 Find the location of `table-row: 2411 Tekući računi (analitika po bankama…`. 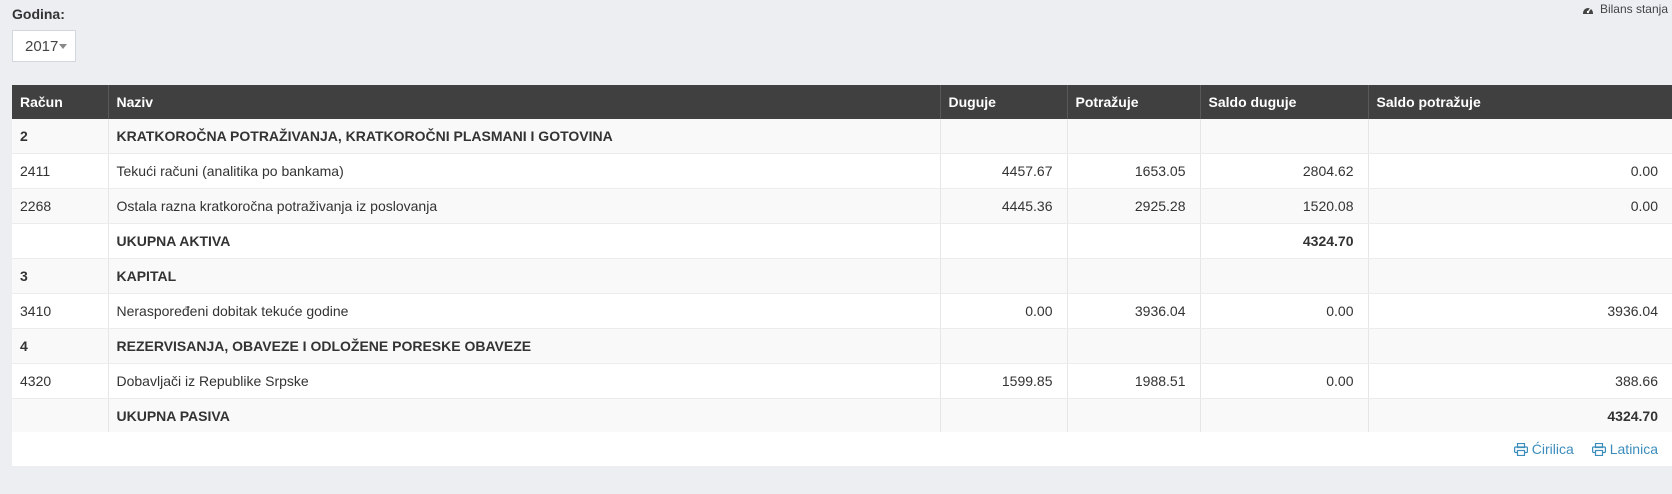

table-row: 2411 Tekući računi (analitika po bankama… is located at coordinates (842, 171).